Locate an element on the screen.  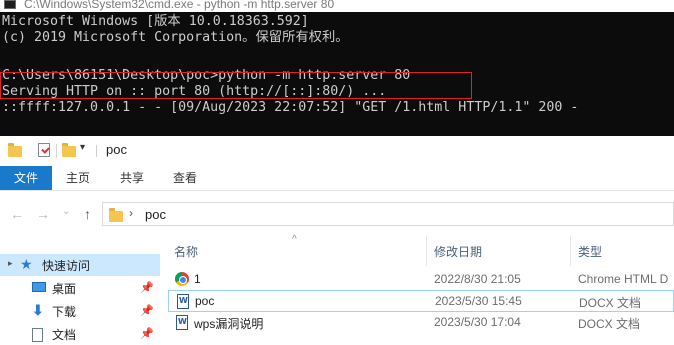
command-highlight-box is located at coordinates (236, 85).